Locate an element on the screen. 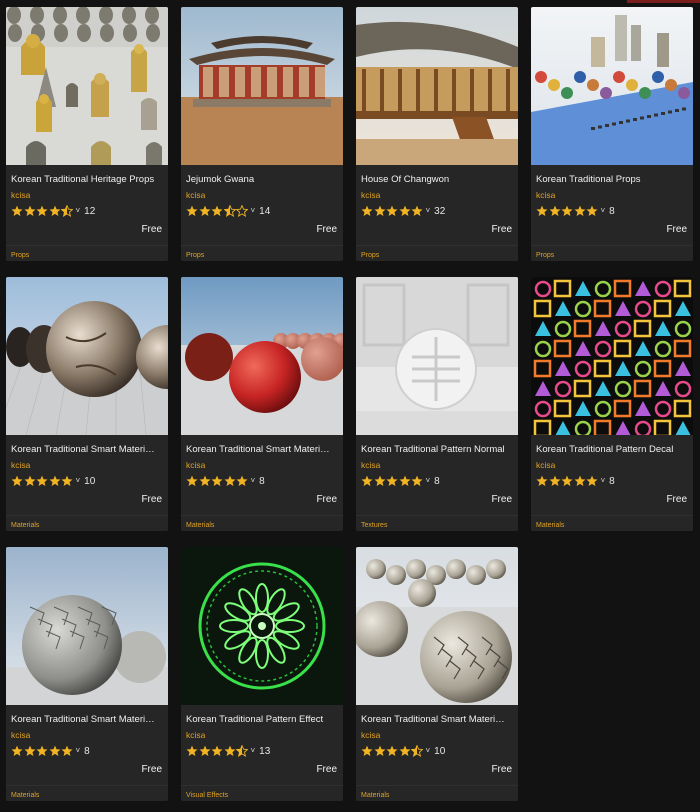  rating: ˅ 14 is located at coordinates (228, 211).